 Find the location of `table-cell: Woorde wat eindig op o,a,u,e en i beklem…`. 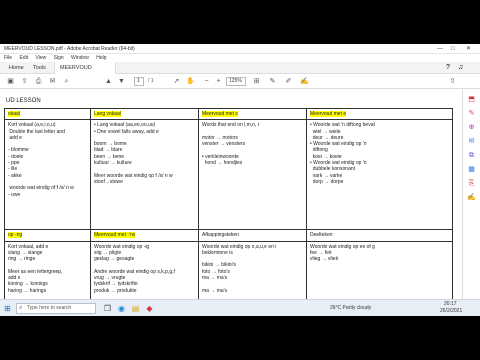

table-cell: Woorde wat eindig op o,a,u,e en i beklem… is located at coordinates (252, 269).